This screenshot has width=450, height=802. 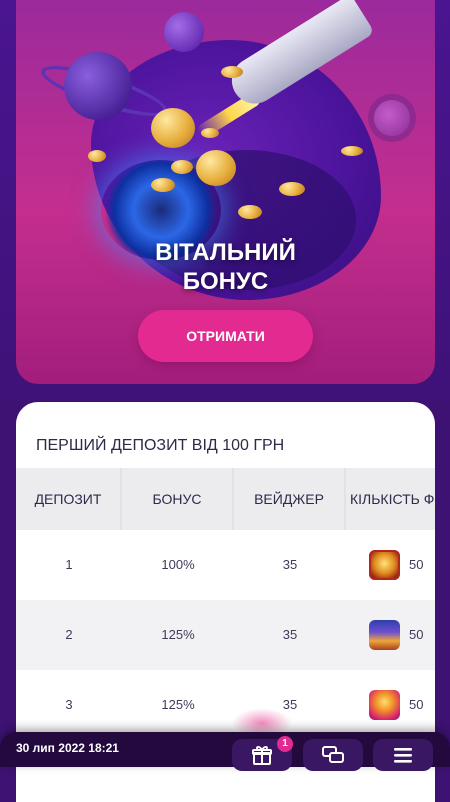 I want to click on chat-button, so click(x=333, y=755).